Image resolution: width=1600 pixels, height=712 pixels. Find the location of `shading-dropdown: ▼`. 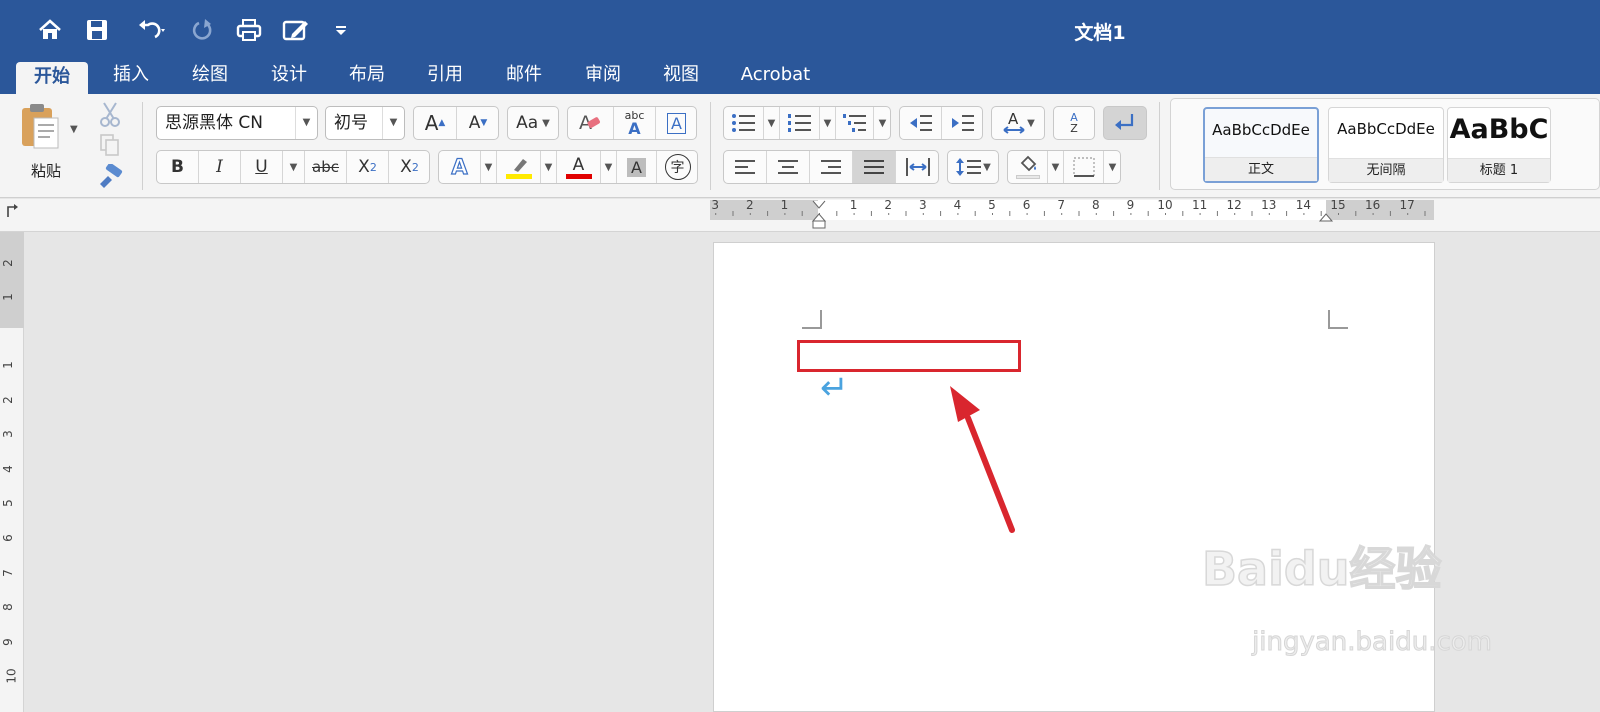

shading-dropdown: ▼ is located at coordinates (1056, 167).